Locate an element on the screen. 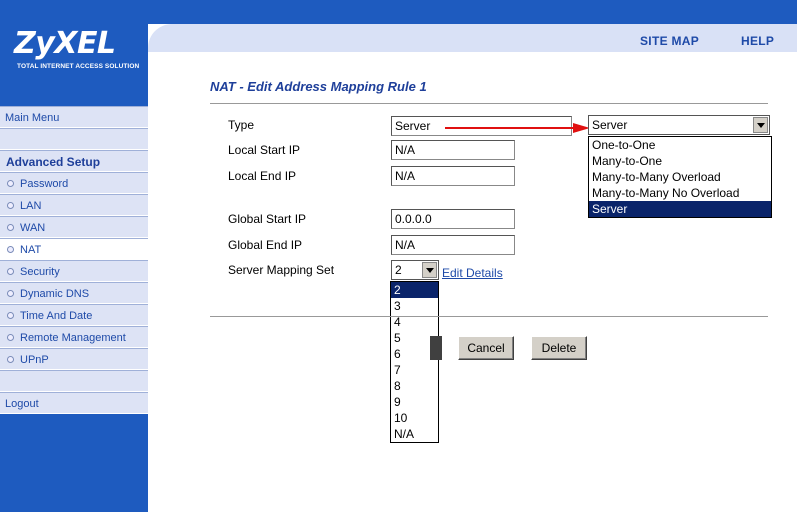 Image resolution: width=797 pixels, height=512 pixels. sidebar-section-label: Advanced Setup is located at coordinates (53, 162).